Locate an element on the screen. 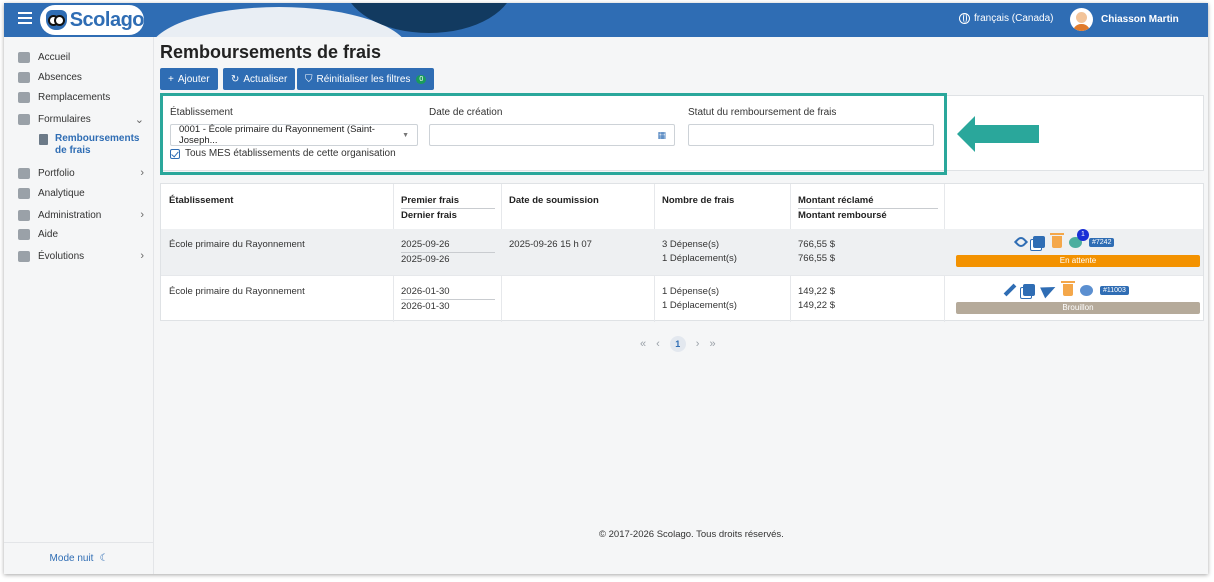  sidebar-item-absences: Absences is located at coordinates (81, 77).